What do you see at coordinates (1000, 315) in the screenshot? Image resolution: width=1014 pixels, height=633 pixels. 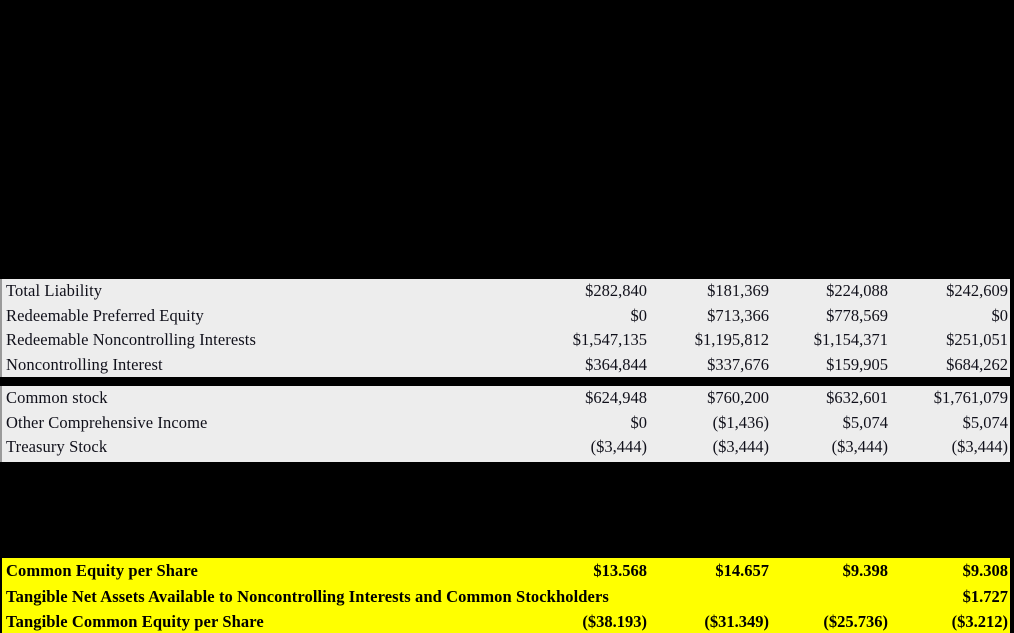 I see `row-value-col4: $0` at bounding box center [1000, 315].